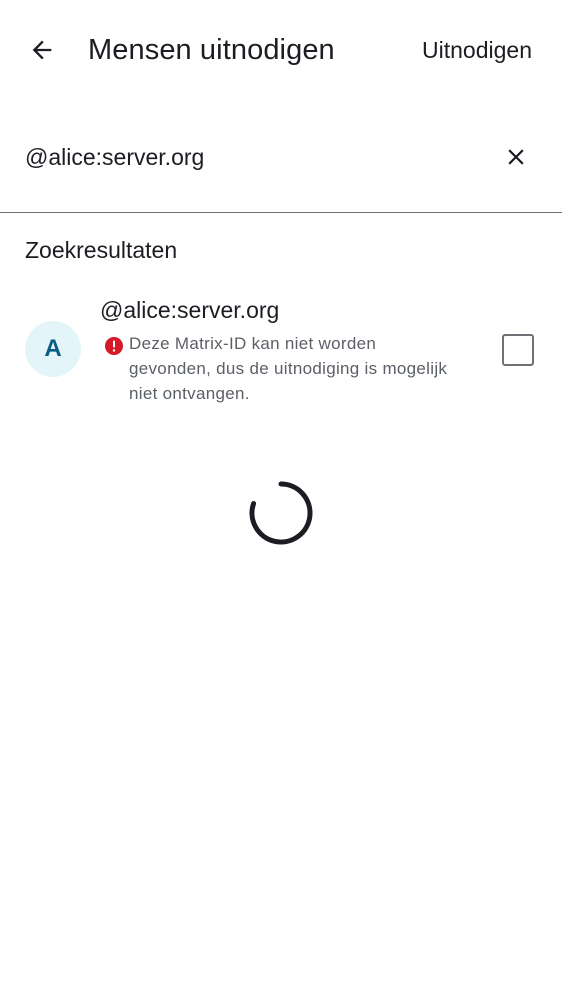 This screenshot has height=1000, width=562. What do you see at coordinates (190, 310) in the screenshot?
I see `result-user-id: @alice:server.org` at bounding box center [190, 310].